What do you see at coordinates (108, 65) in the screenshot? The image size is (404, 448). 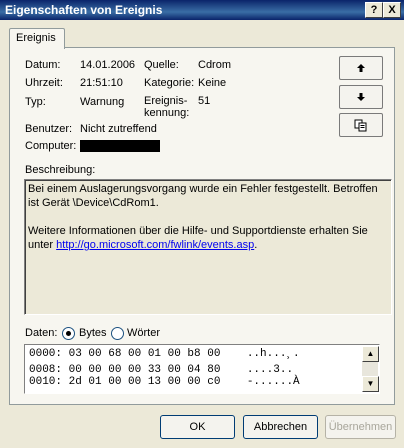 I see `datum-value: 14.01.2006` at bounding box center [108, 65].